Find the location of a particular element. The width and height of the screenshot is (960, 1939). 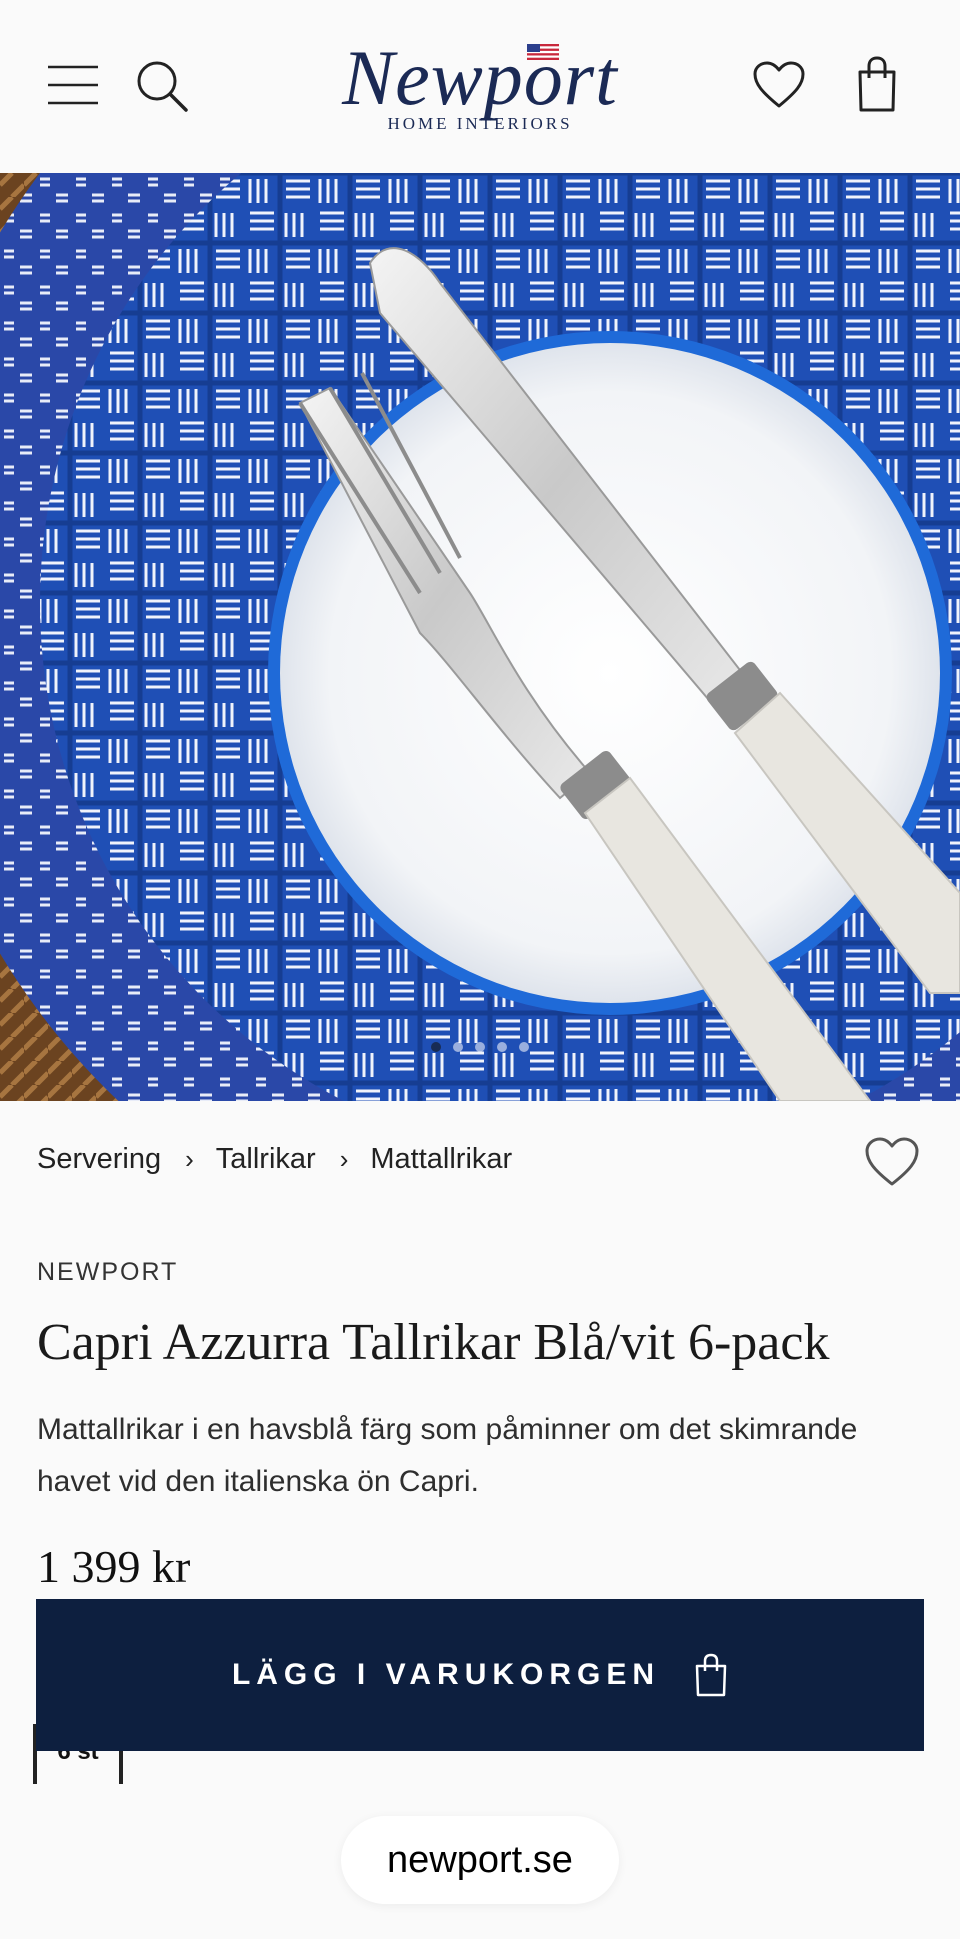

browser-url-bar: newport.se is located at coordinates (480, 1860).